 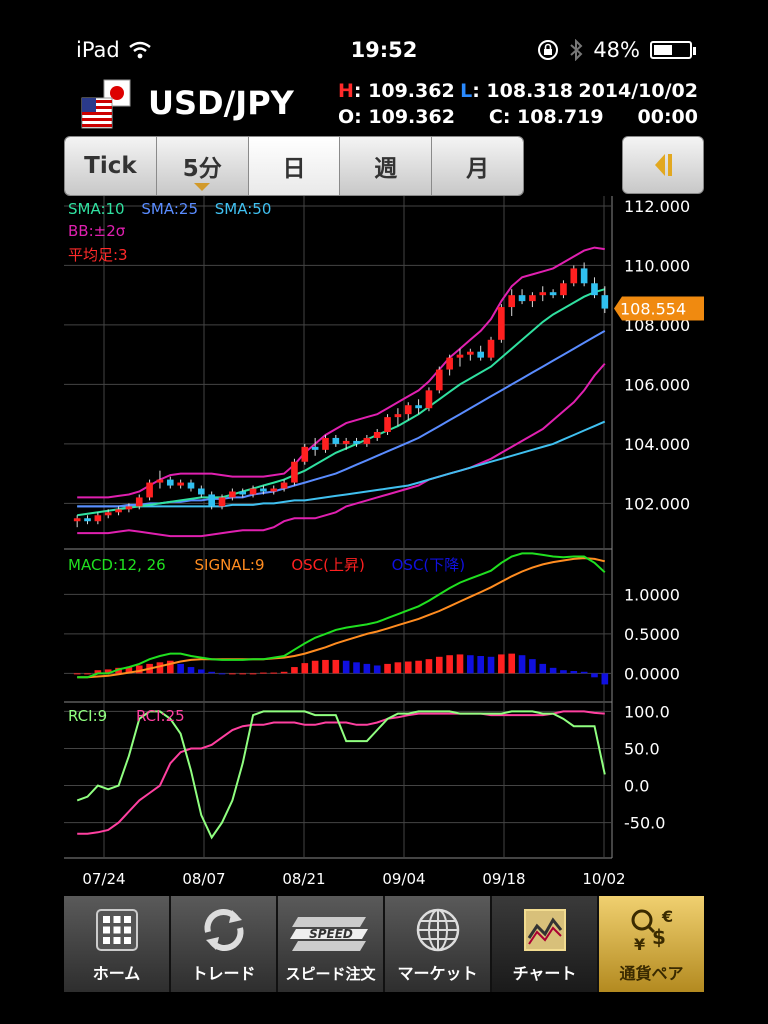 I want to click on legend-osc-down: OSC(下降), so click(x=428, y=565).